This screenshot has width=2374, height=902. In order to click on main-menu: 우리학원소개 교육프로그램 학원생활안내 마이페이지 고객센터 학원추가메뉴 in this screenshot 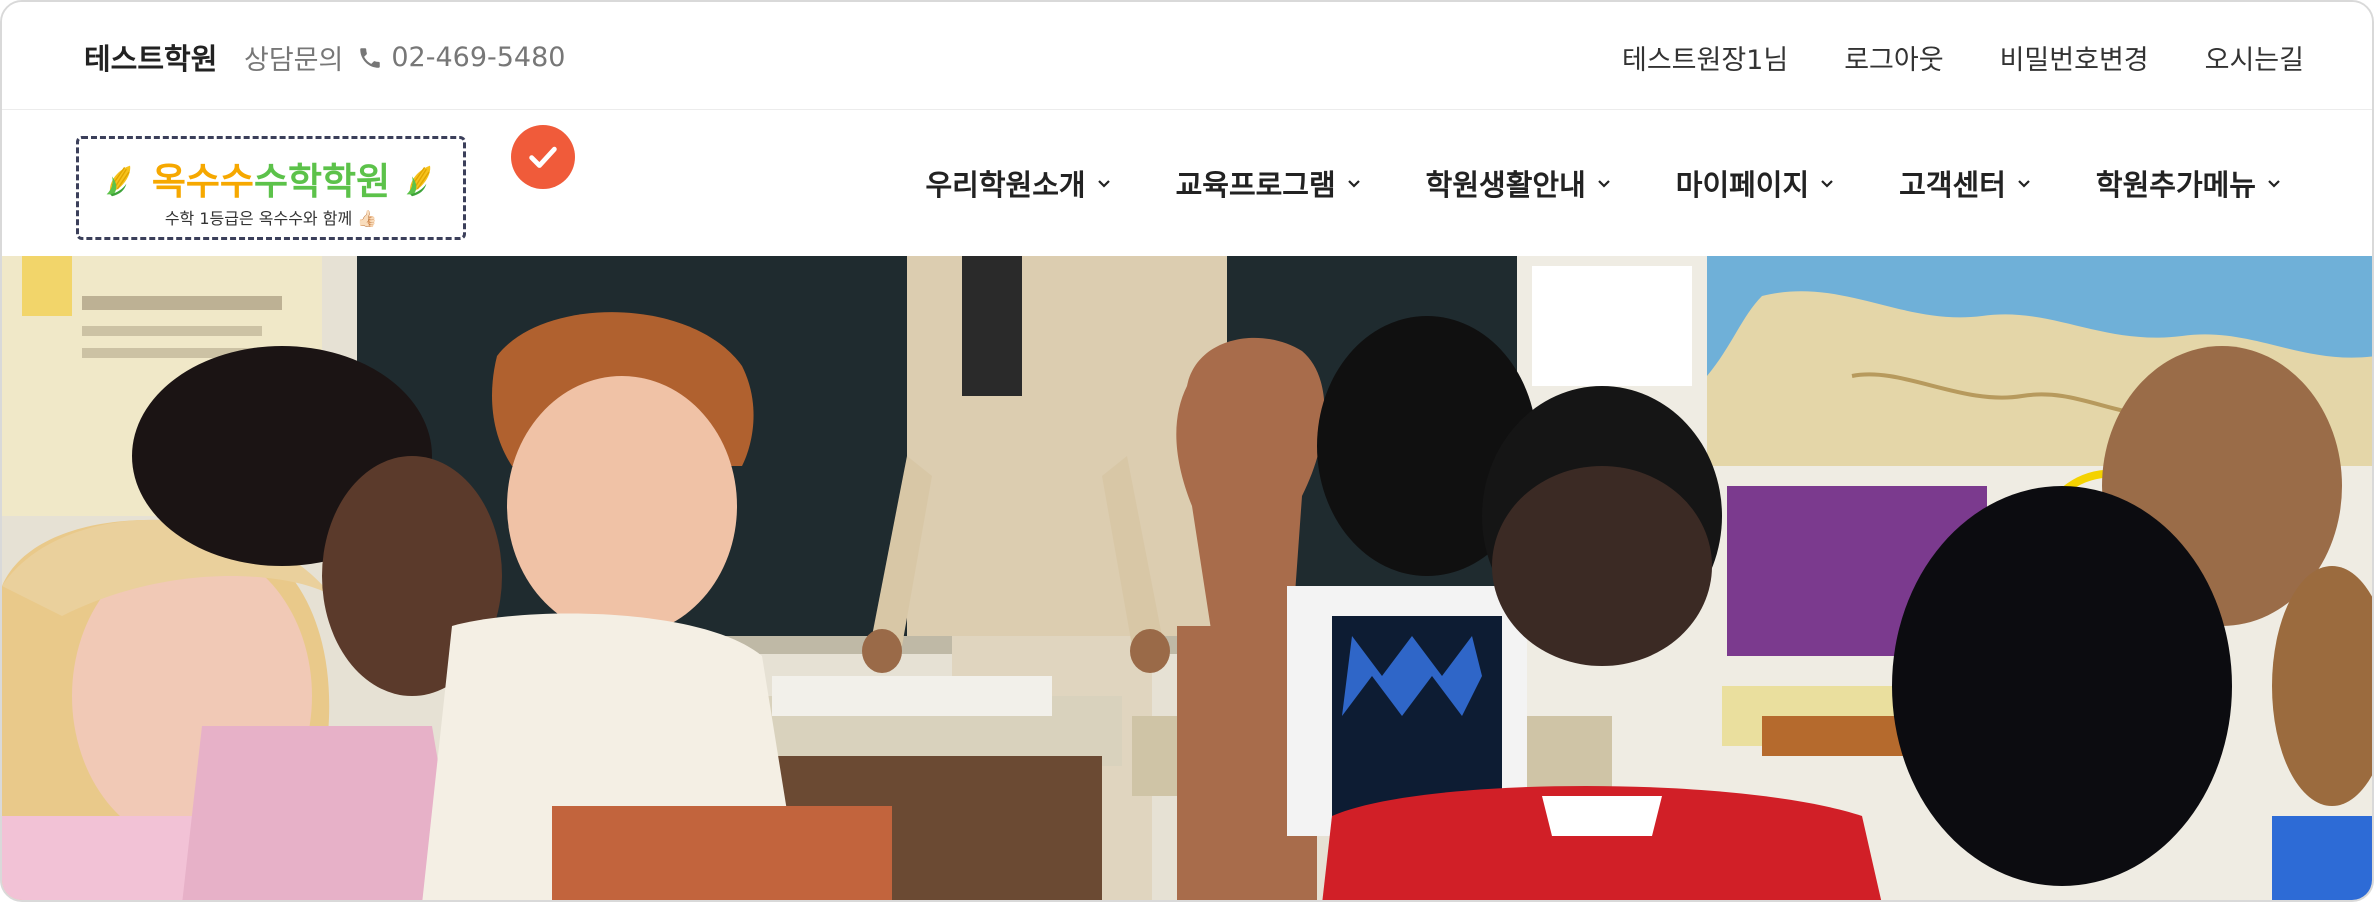, I will do `click(1603, 183)`.